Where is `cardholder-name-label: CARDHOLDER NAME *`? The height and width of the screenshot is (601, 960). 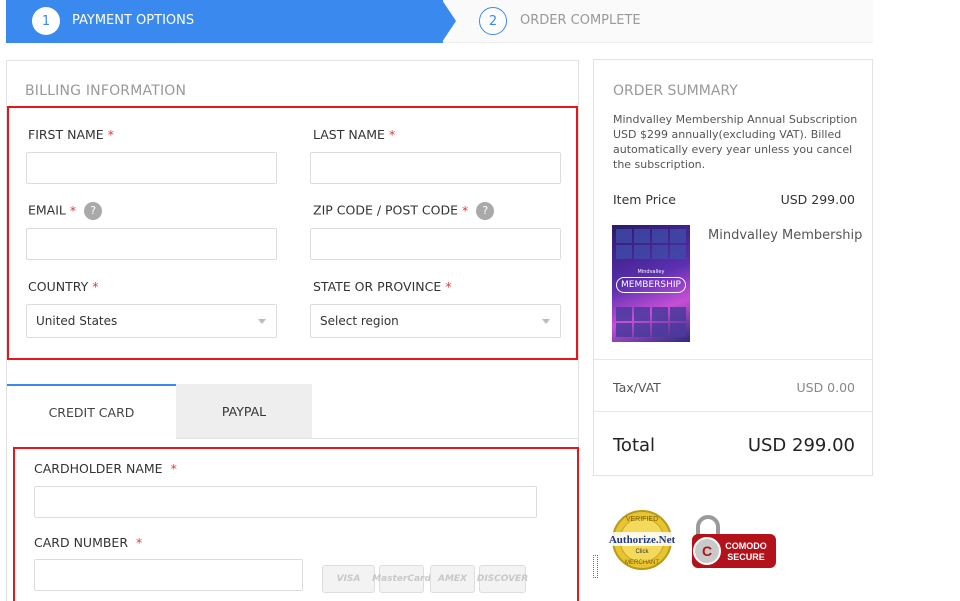 cardholder-name-label: CARDHOLDER NAME * is located at coordinates (105, 468).